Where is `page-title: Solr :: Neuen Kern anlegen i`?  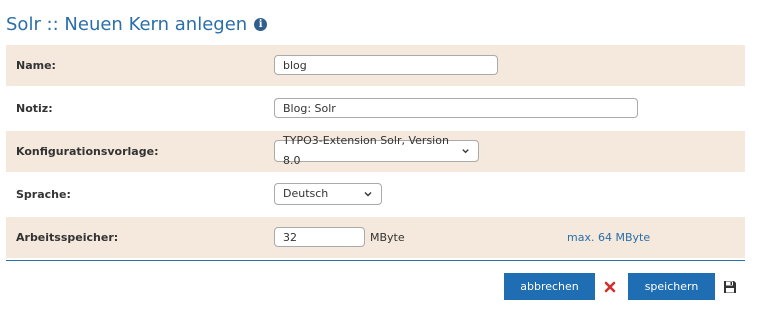
page-title: Solr :: Neuen Kern anlegen i is located at coordinates (137, 24).